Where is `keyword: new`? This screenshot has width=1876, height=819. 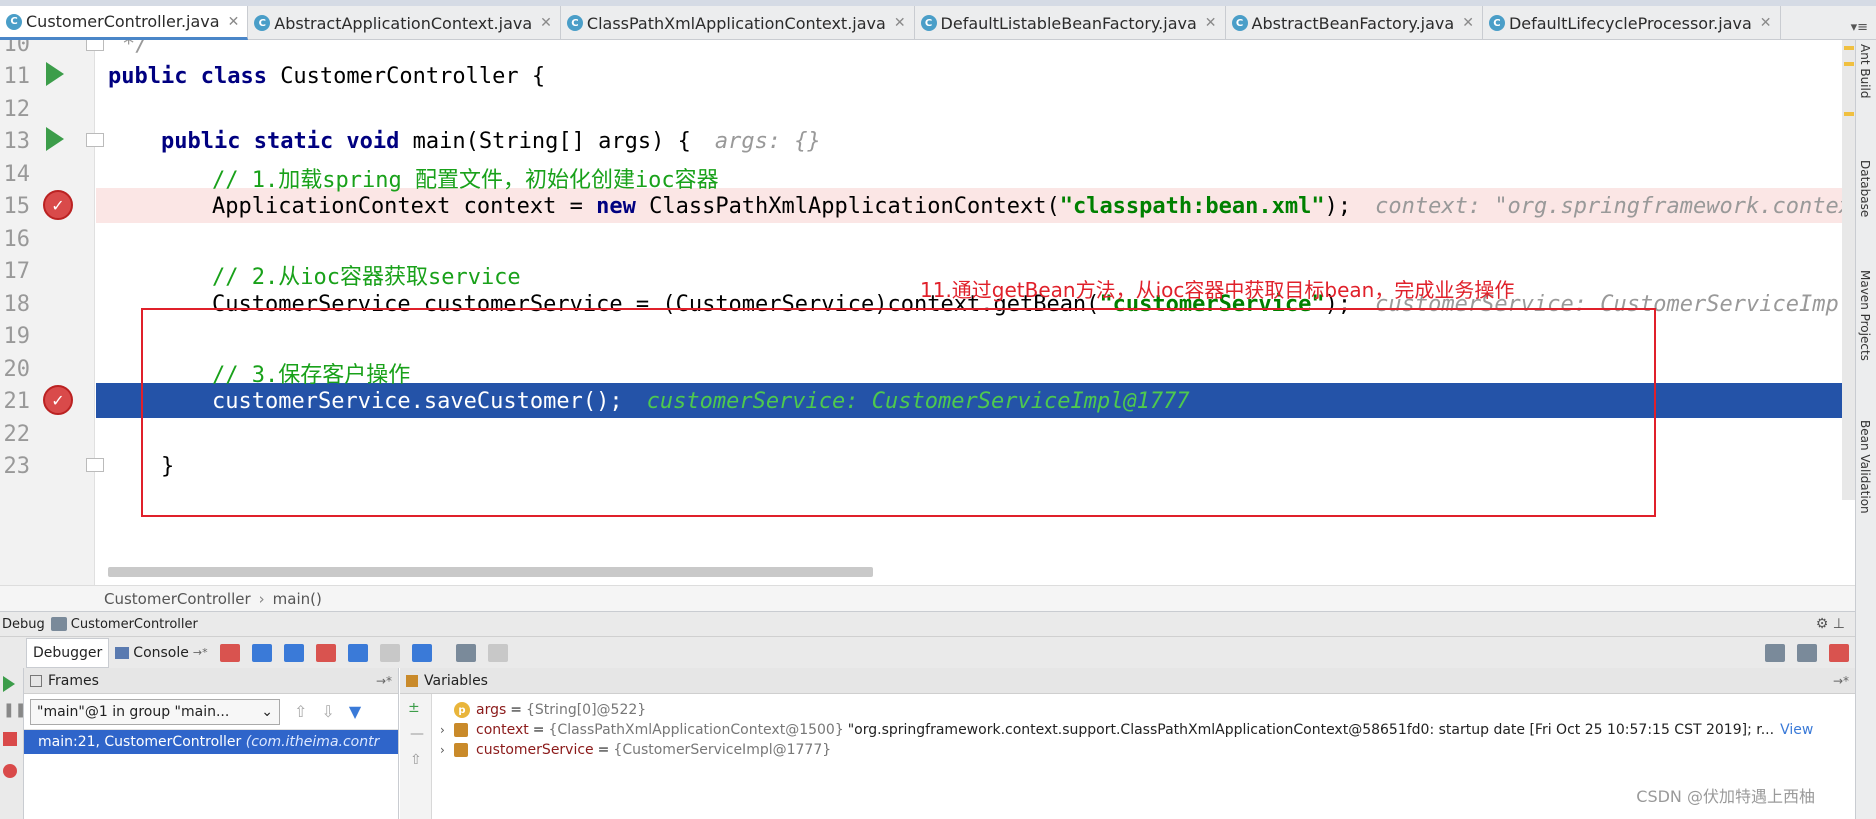 keyword: new is located at coordinates (623, 206).